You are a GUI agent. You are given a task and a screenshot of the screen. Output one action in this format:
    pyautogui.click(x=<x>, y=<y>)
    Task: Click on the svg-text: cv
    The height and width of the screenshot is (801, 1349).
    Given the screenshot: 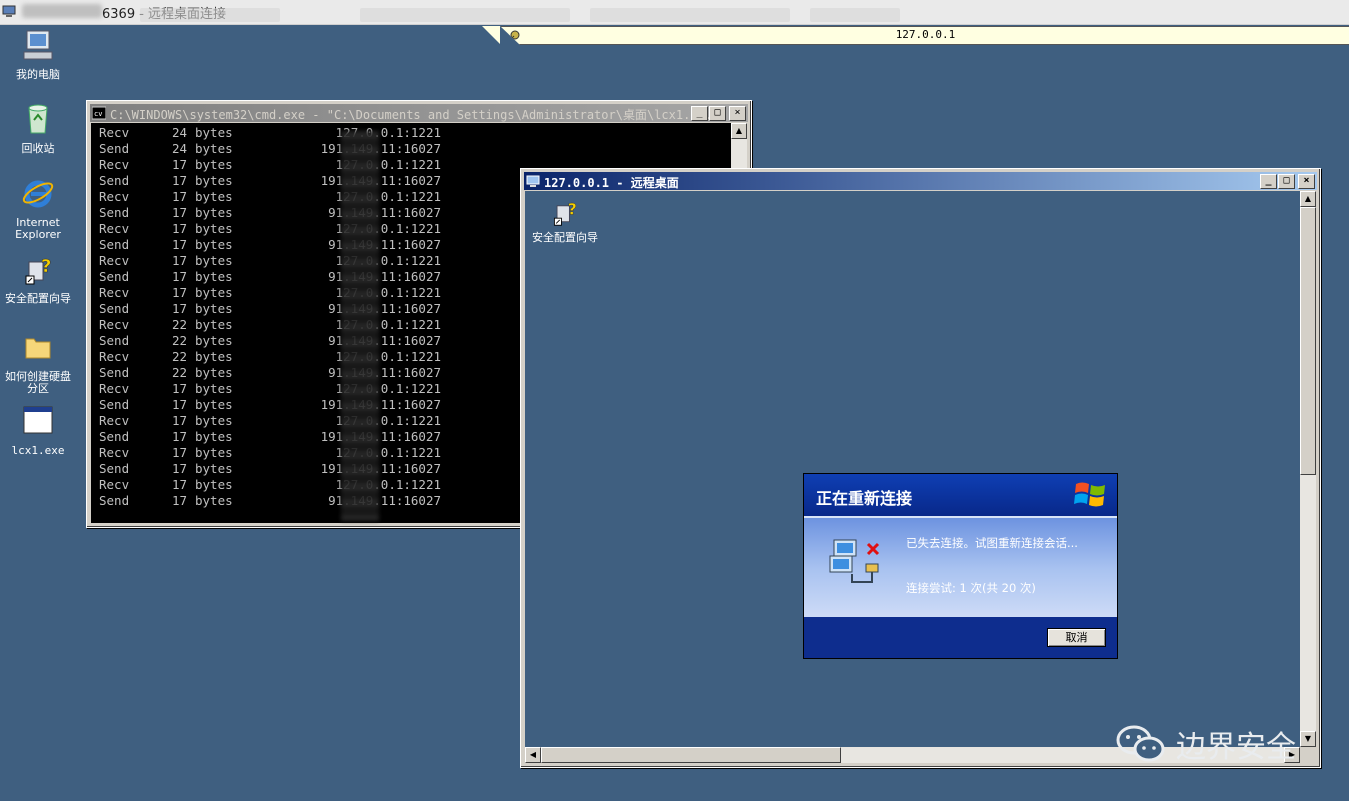 What is the action you would take?
    pyautogui.click(x=98, y=114)
    